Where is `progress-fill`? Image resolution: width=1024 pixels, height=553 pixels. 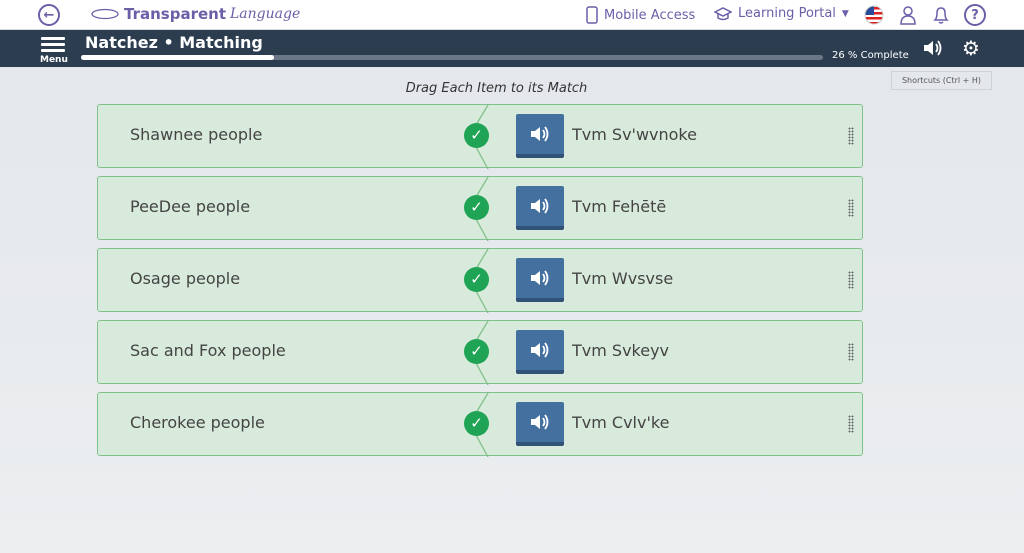
progress-fill is located at coordinates (177, 57).